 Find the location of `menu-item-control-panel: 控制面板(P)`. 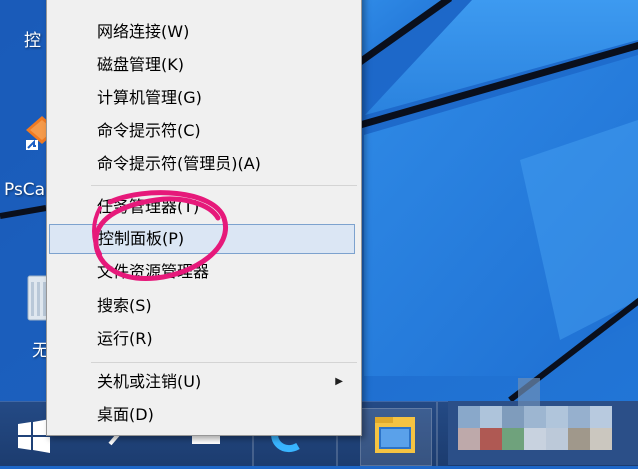

menu-item-control-panel: 控制面板(P) is located at coordinates (202, 239).